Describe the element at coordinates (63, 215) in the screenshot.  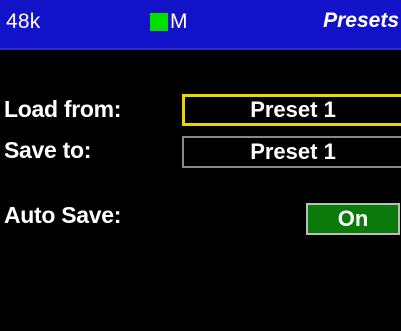
I see `auto-save-label: Auto Save:` at that location.